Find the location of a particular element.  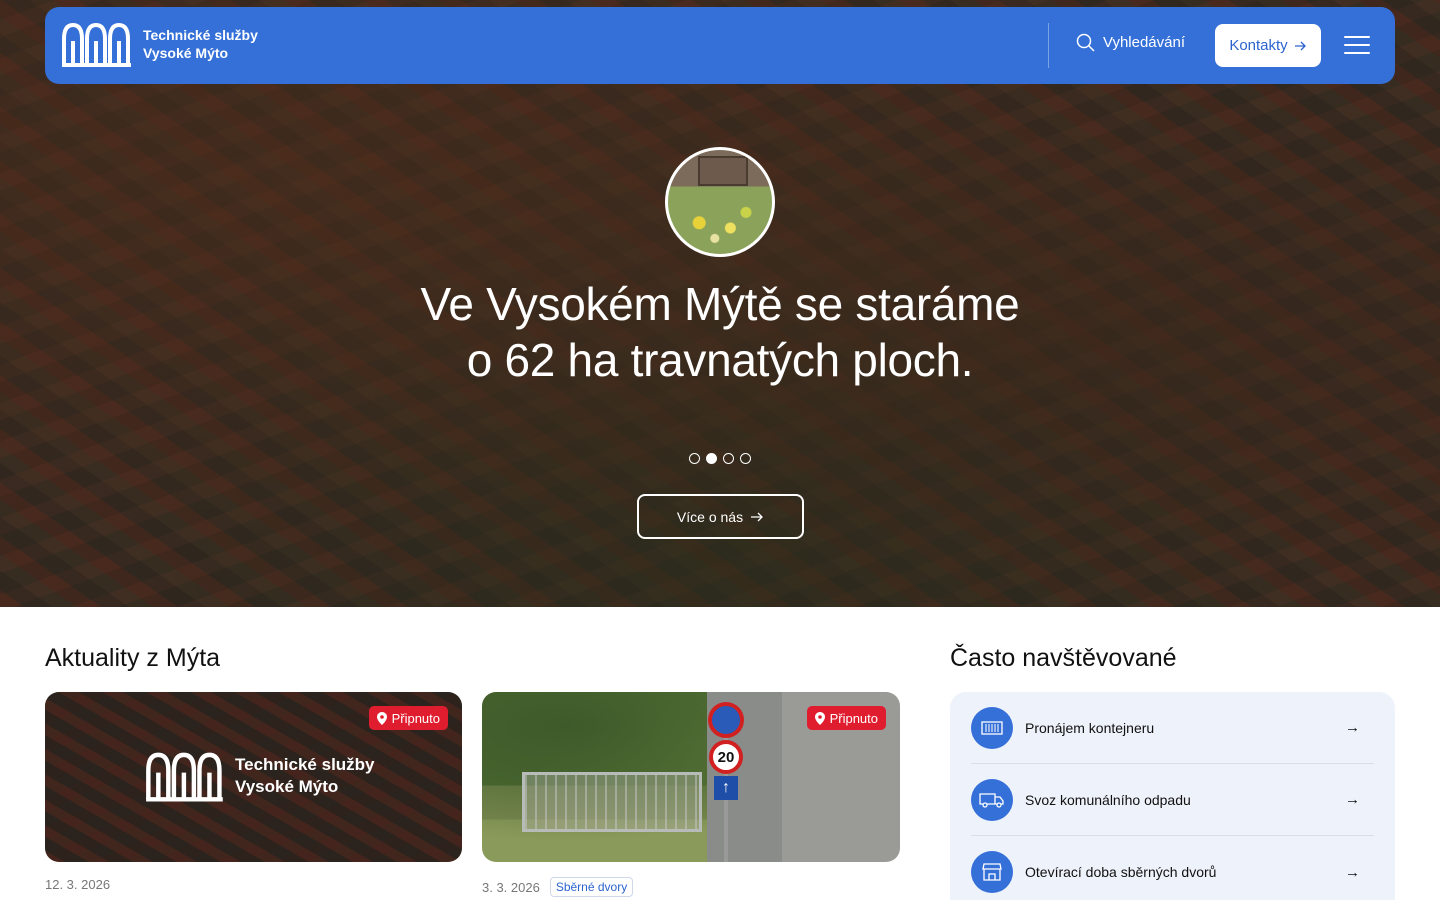

frequent-item-label: Otevírací doba sběrných dvorů is located at coordinates (1121, 872).